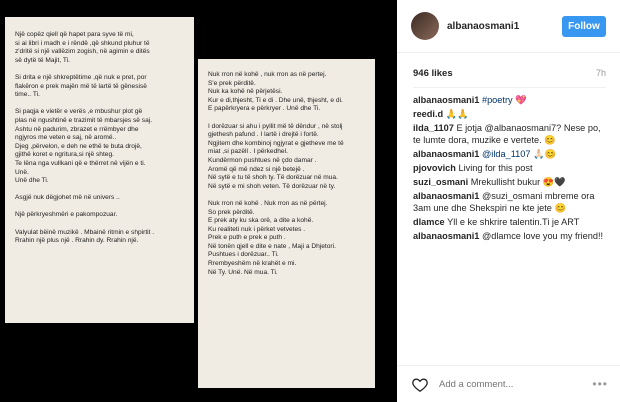  Describe the element at coordinates (504, 100) in the screenshot. I see `comment-text: #poetry 💖` at that location.